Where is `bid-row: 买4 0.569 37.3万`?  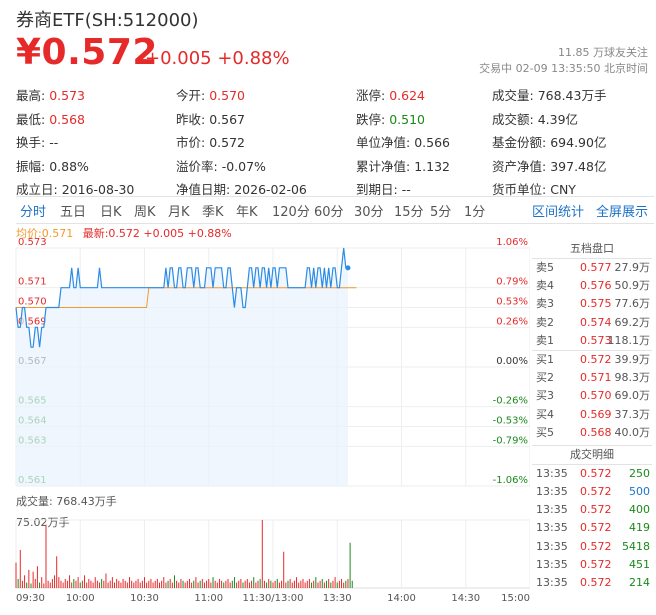
bid-row: 买4 0.569 37.3万 is located at coordinates (592, 415).